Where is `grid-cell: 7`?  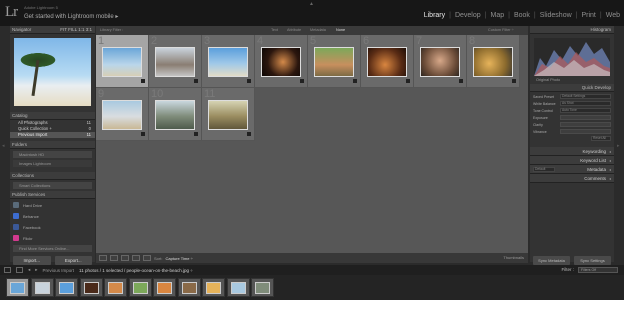
grid-cell: 7 is located at coordinates (440, 61).